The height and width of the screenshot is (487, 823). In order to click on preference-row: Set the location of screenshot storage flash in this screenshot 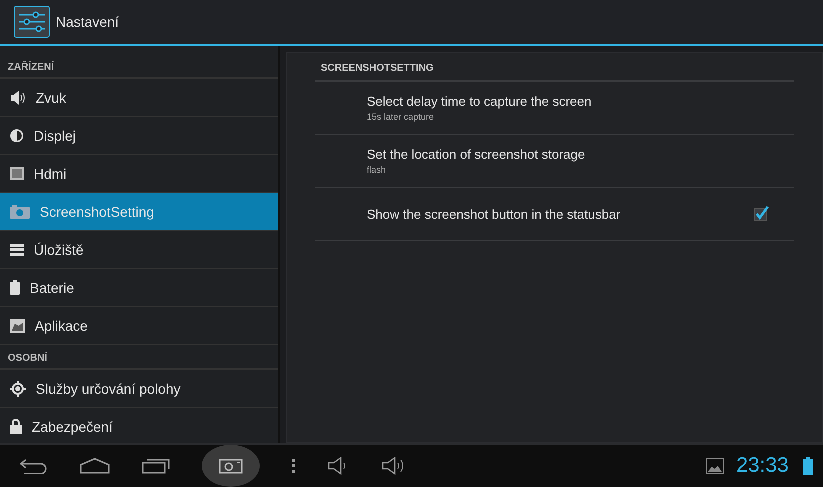, I will do `click(554, 161)`.